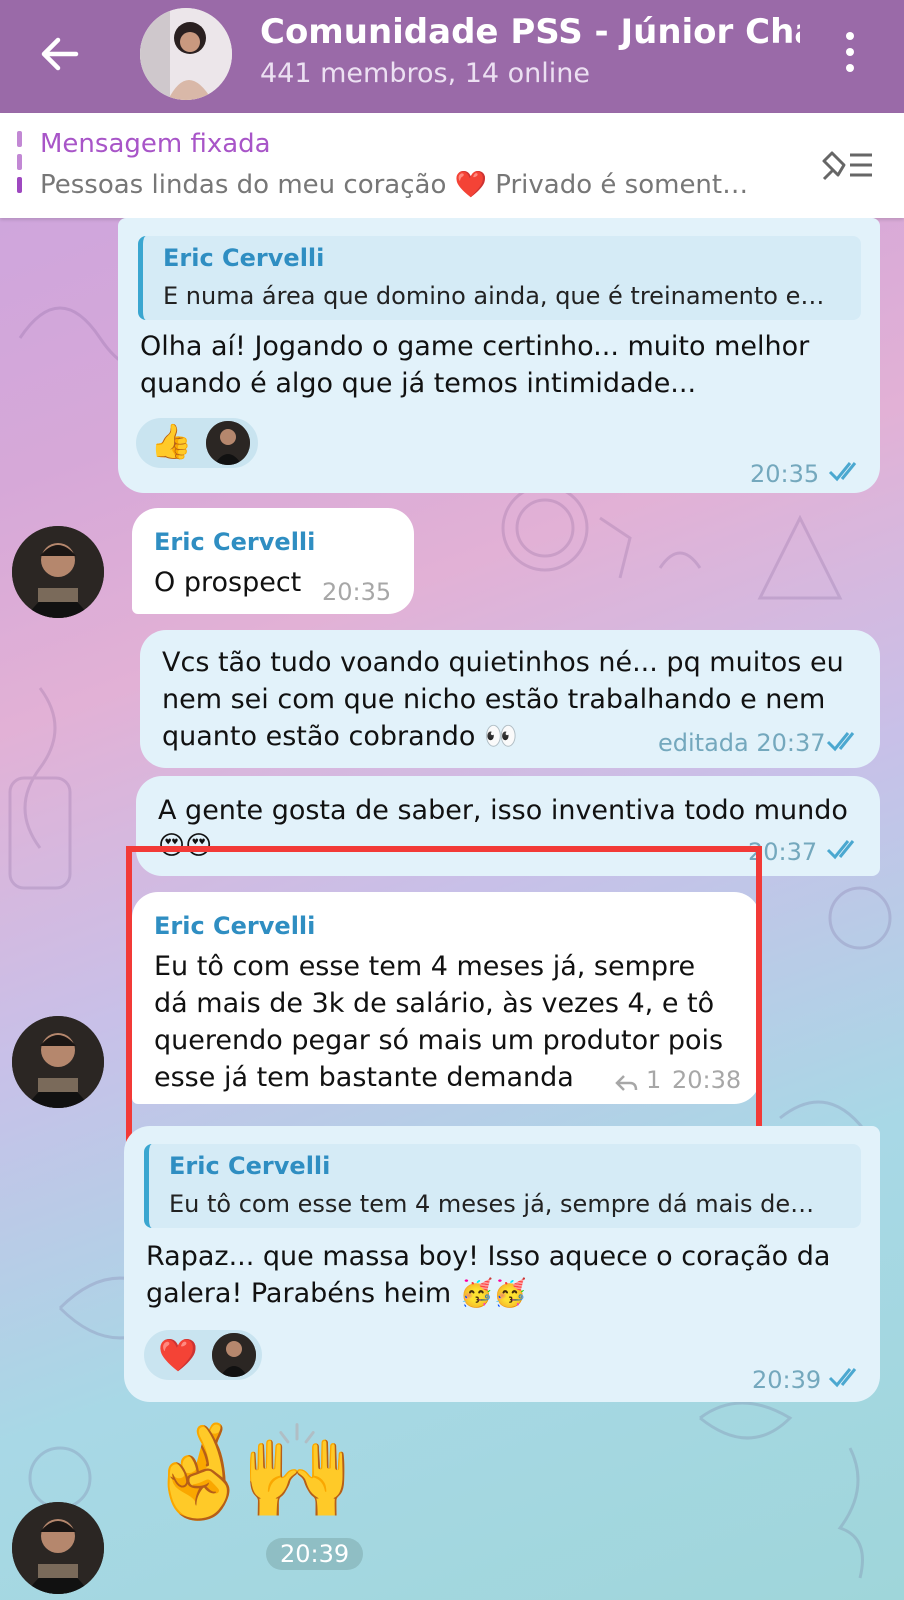 This screenshot has width=904, height=1600. What do you see at coordinates (197, 443) in the screenshot?
I see `reaction-chip: 👍` at bounding box center [197, 443].